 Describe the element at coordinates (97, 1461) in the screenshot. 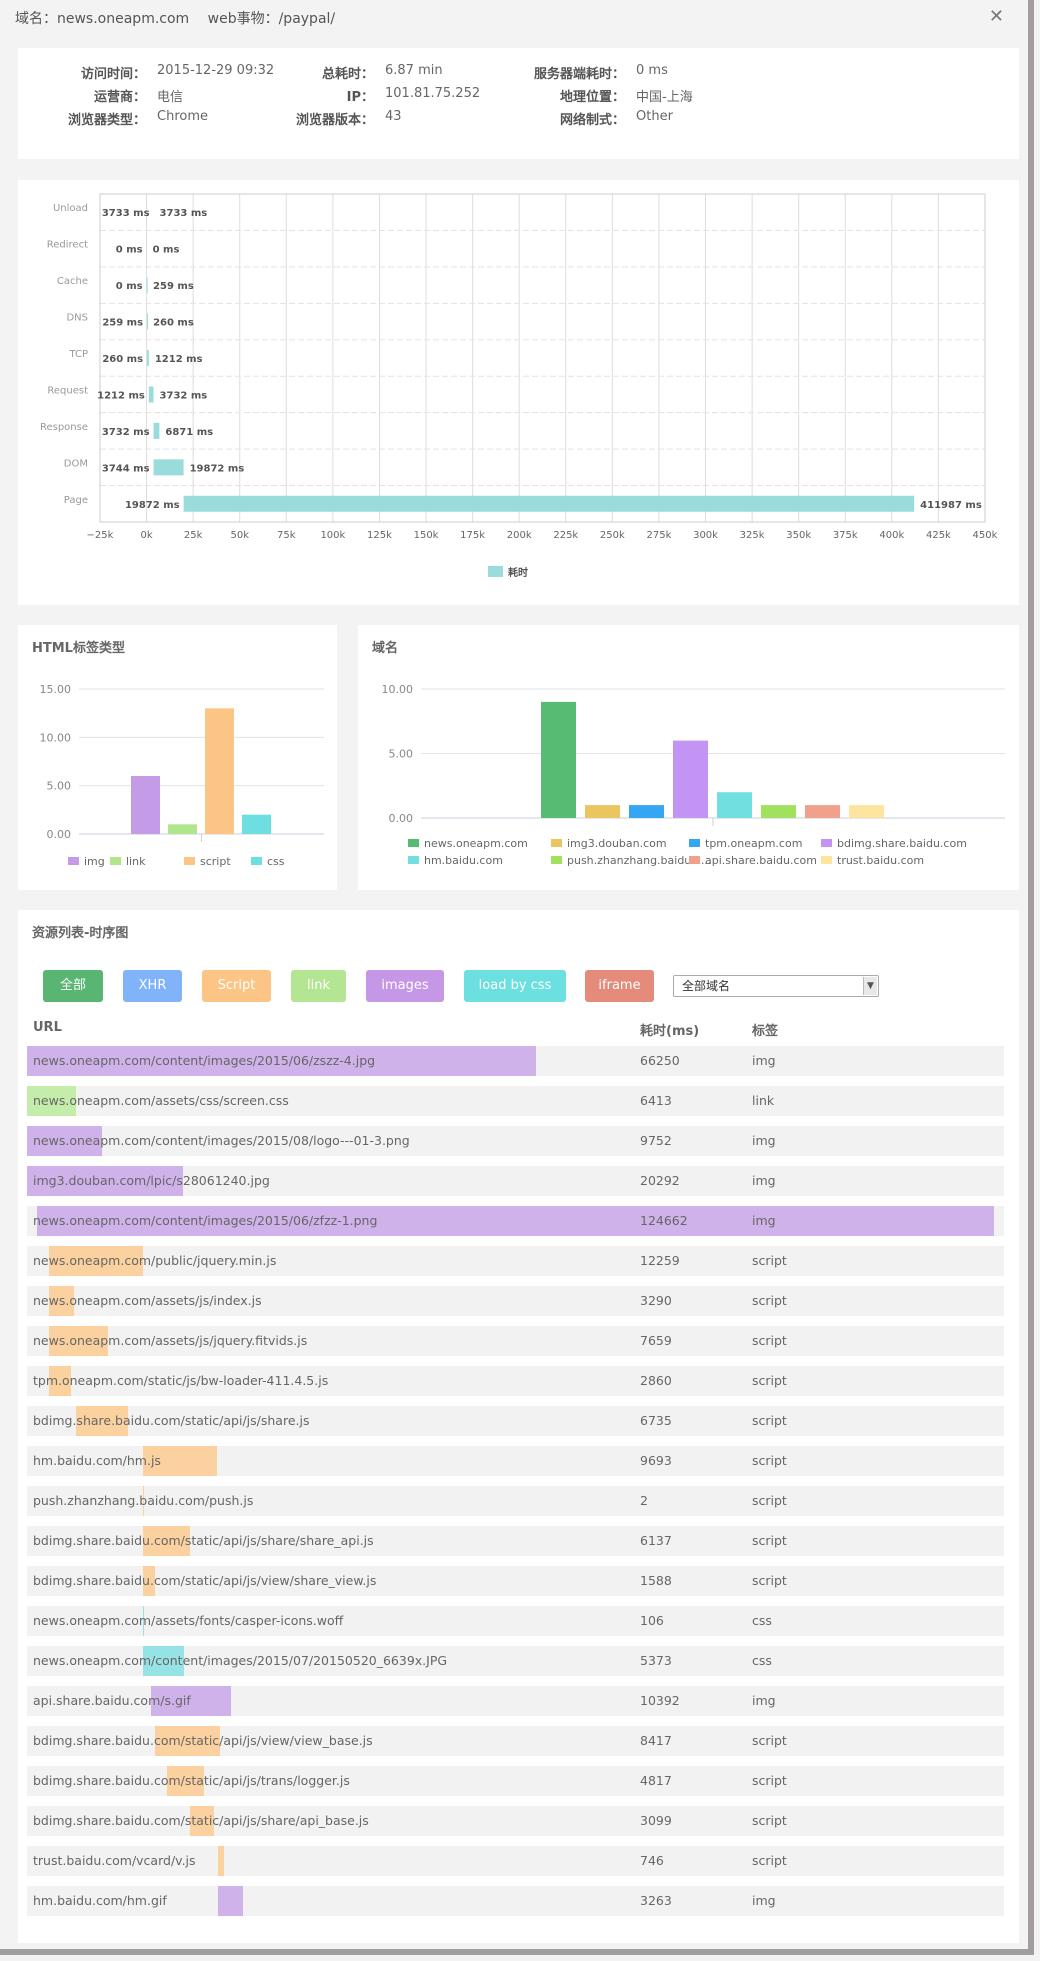

I see `resource-url: hm.baidu.com/hm.js` at that location.